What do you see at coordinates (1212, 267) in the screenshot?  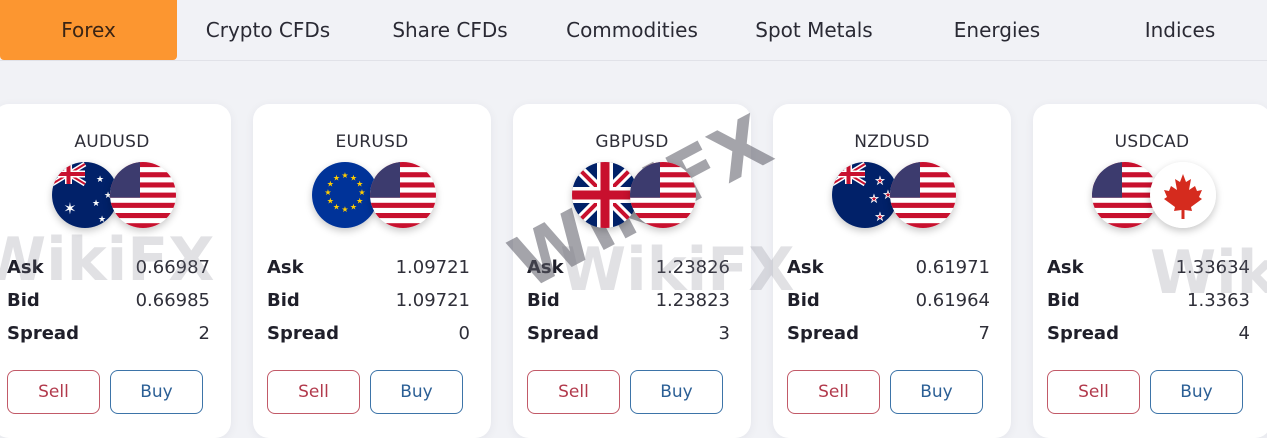 I see `ask-value: 1.33634` at bounding box center [1212, 267].